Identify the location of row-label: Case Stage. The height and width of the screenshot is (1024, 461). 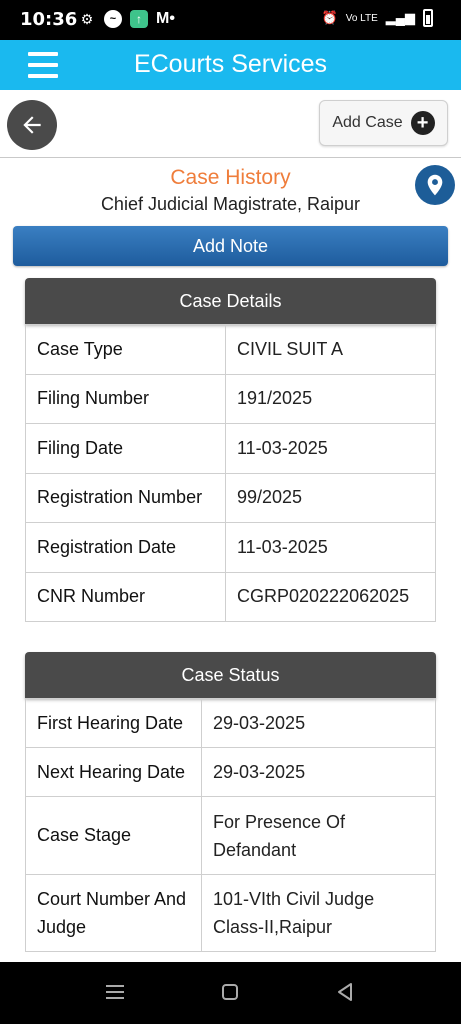
(113, 835).